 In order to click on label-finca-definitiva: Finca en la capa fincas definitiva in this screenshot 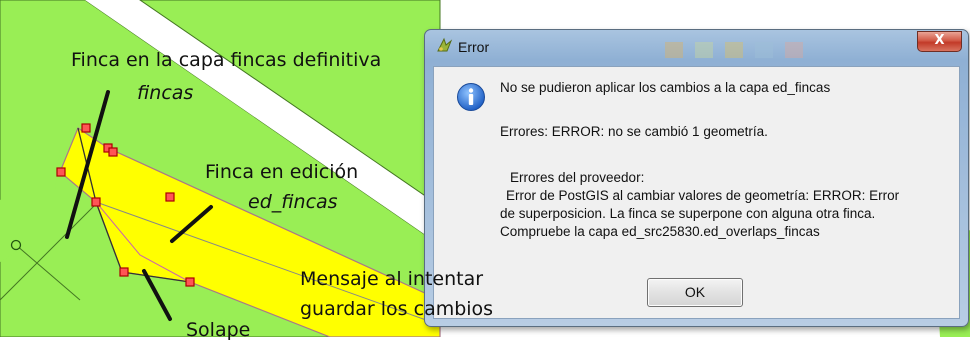, I will do `click(226, 60)`.